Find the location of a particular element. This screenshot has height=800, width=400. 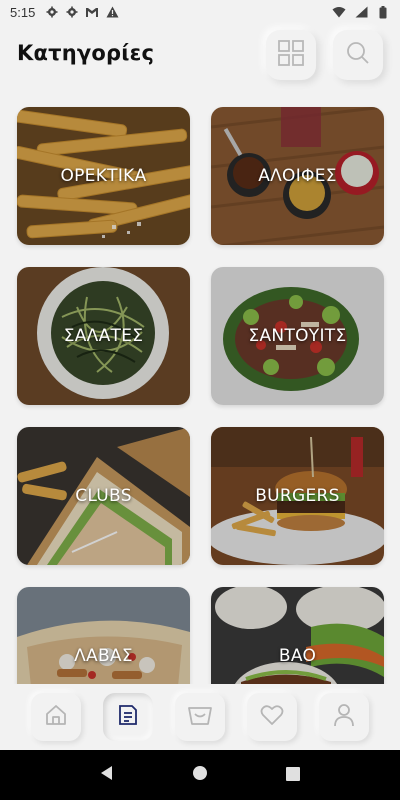

category-card: CLUBS is located at coordinates (103, 496).